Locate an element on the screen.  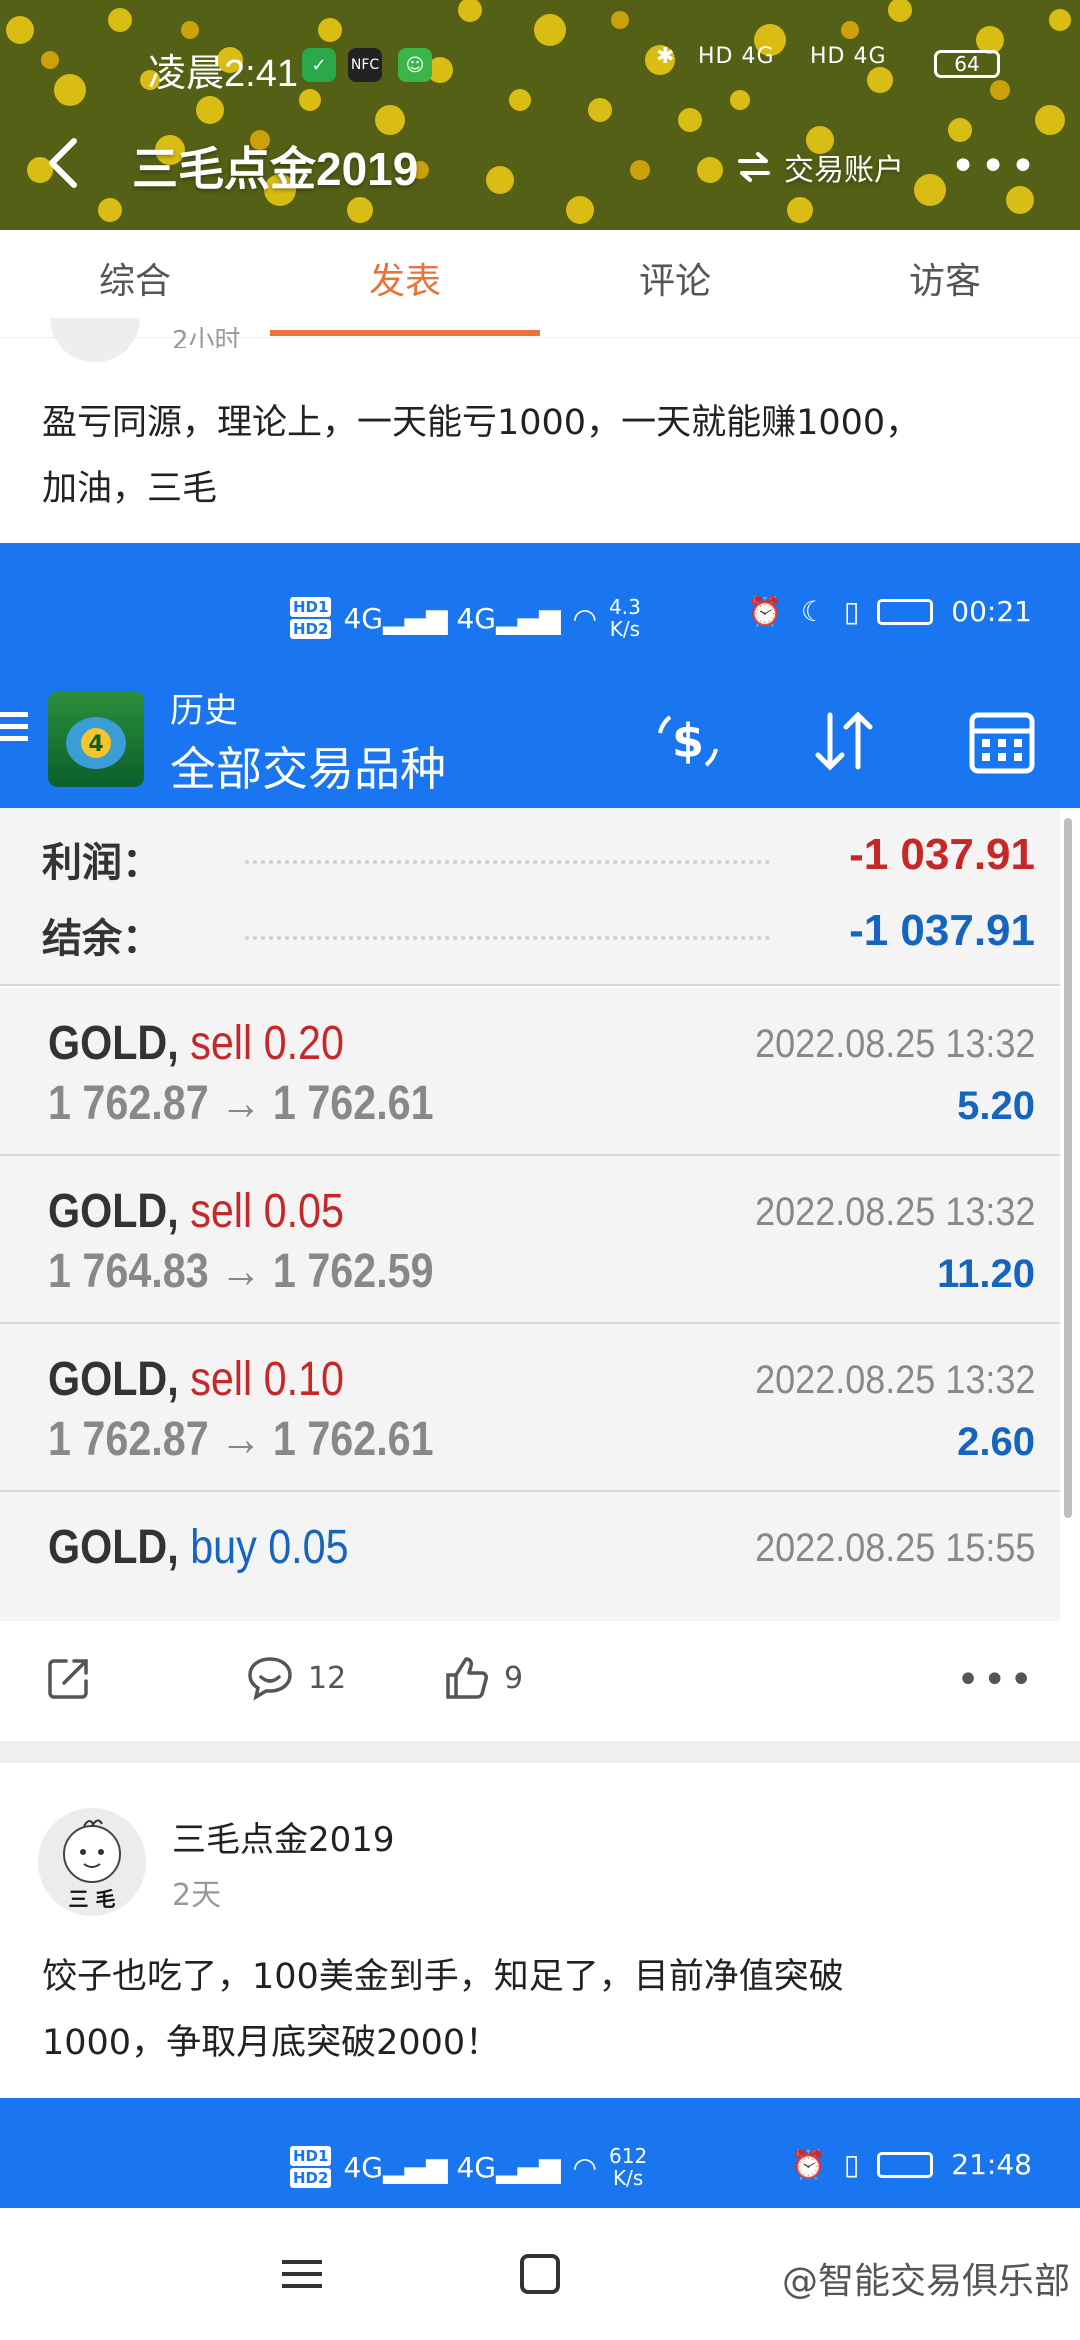
open-price: 1 764.83 is located at coordinates (128, 1271).